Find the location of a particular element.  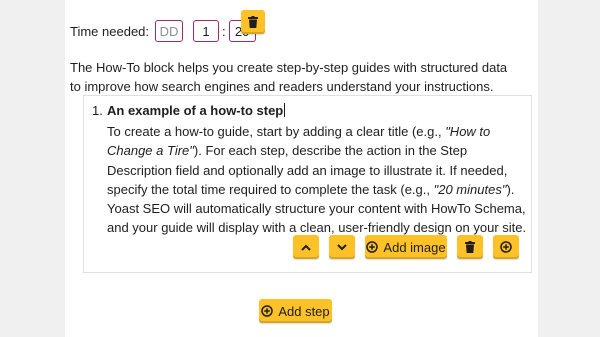

add-step-label: Add step is located at coordinates (304, 311).